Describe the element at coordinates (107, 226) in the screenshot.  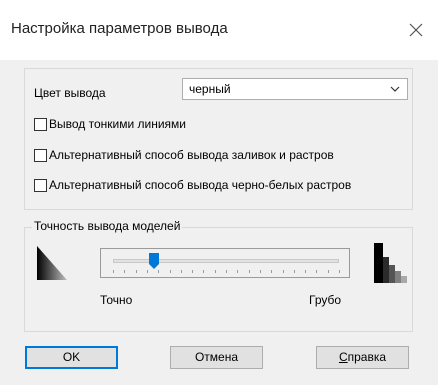
I see `precision-group-title: Точность вывода моделей` at that location.